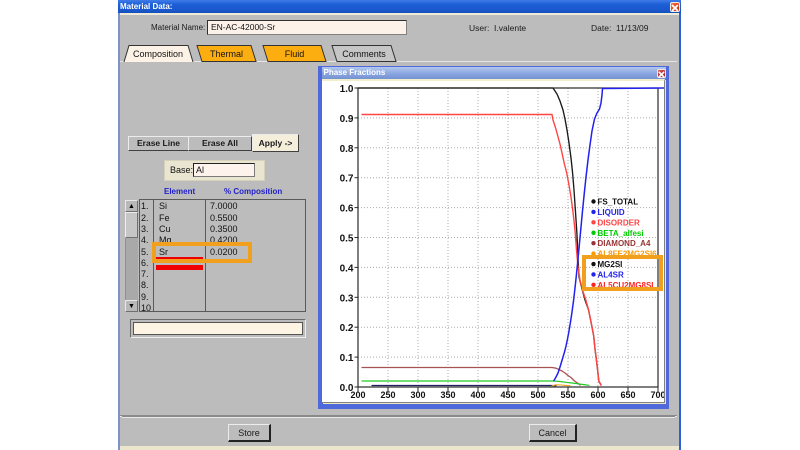 The width and height of the screenshot is (800, 450). What do you see at coordinates (347, 209) in the screenshot?
I see `svg-text: 0.6` at bounding box center [347, 209].